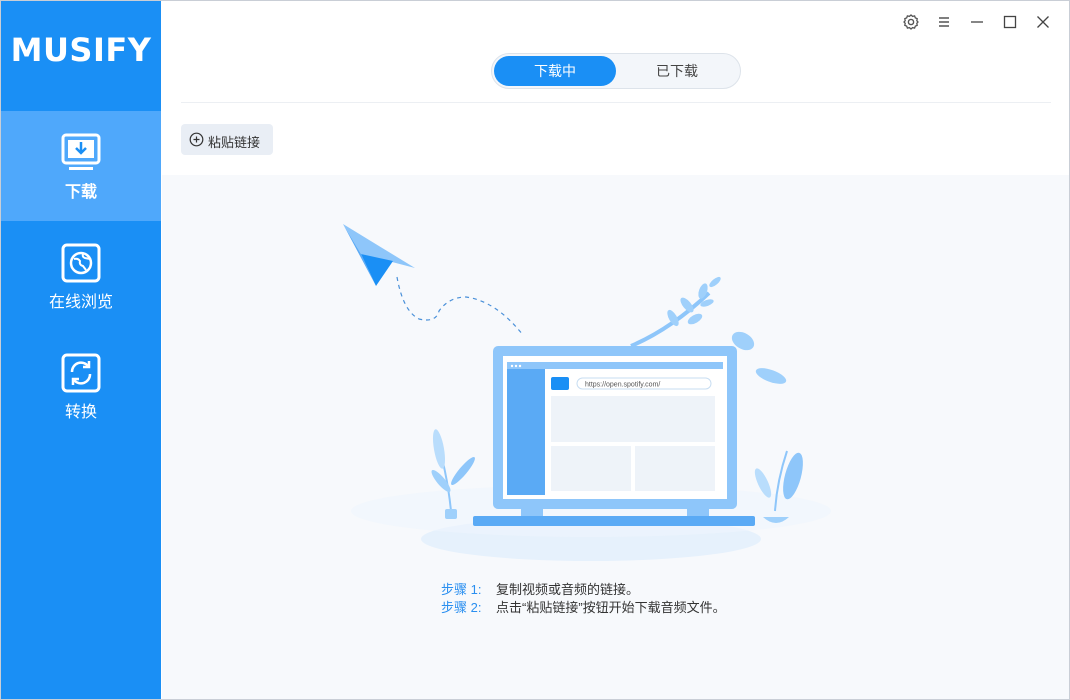 The image size is (1070, 700). What do you see at coordinates (81, 153) in the screenshot?
I see `download-icon` at bounding box center [81, 153].